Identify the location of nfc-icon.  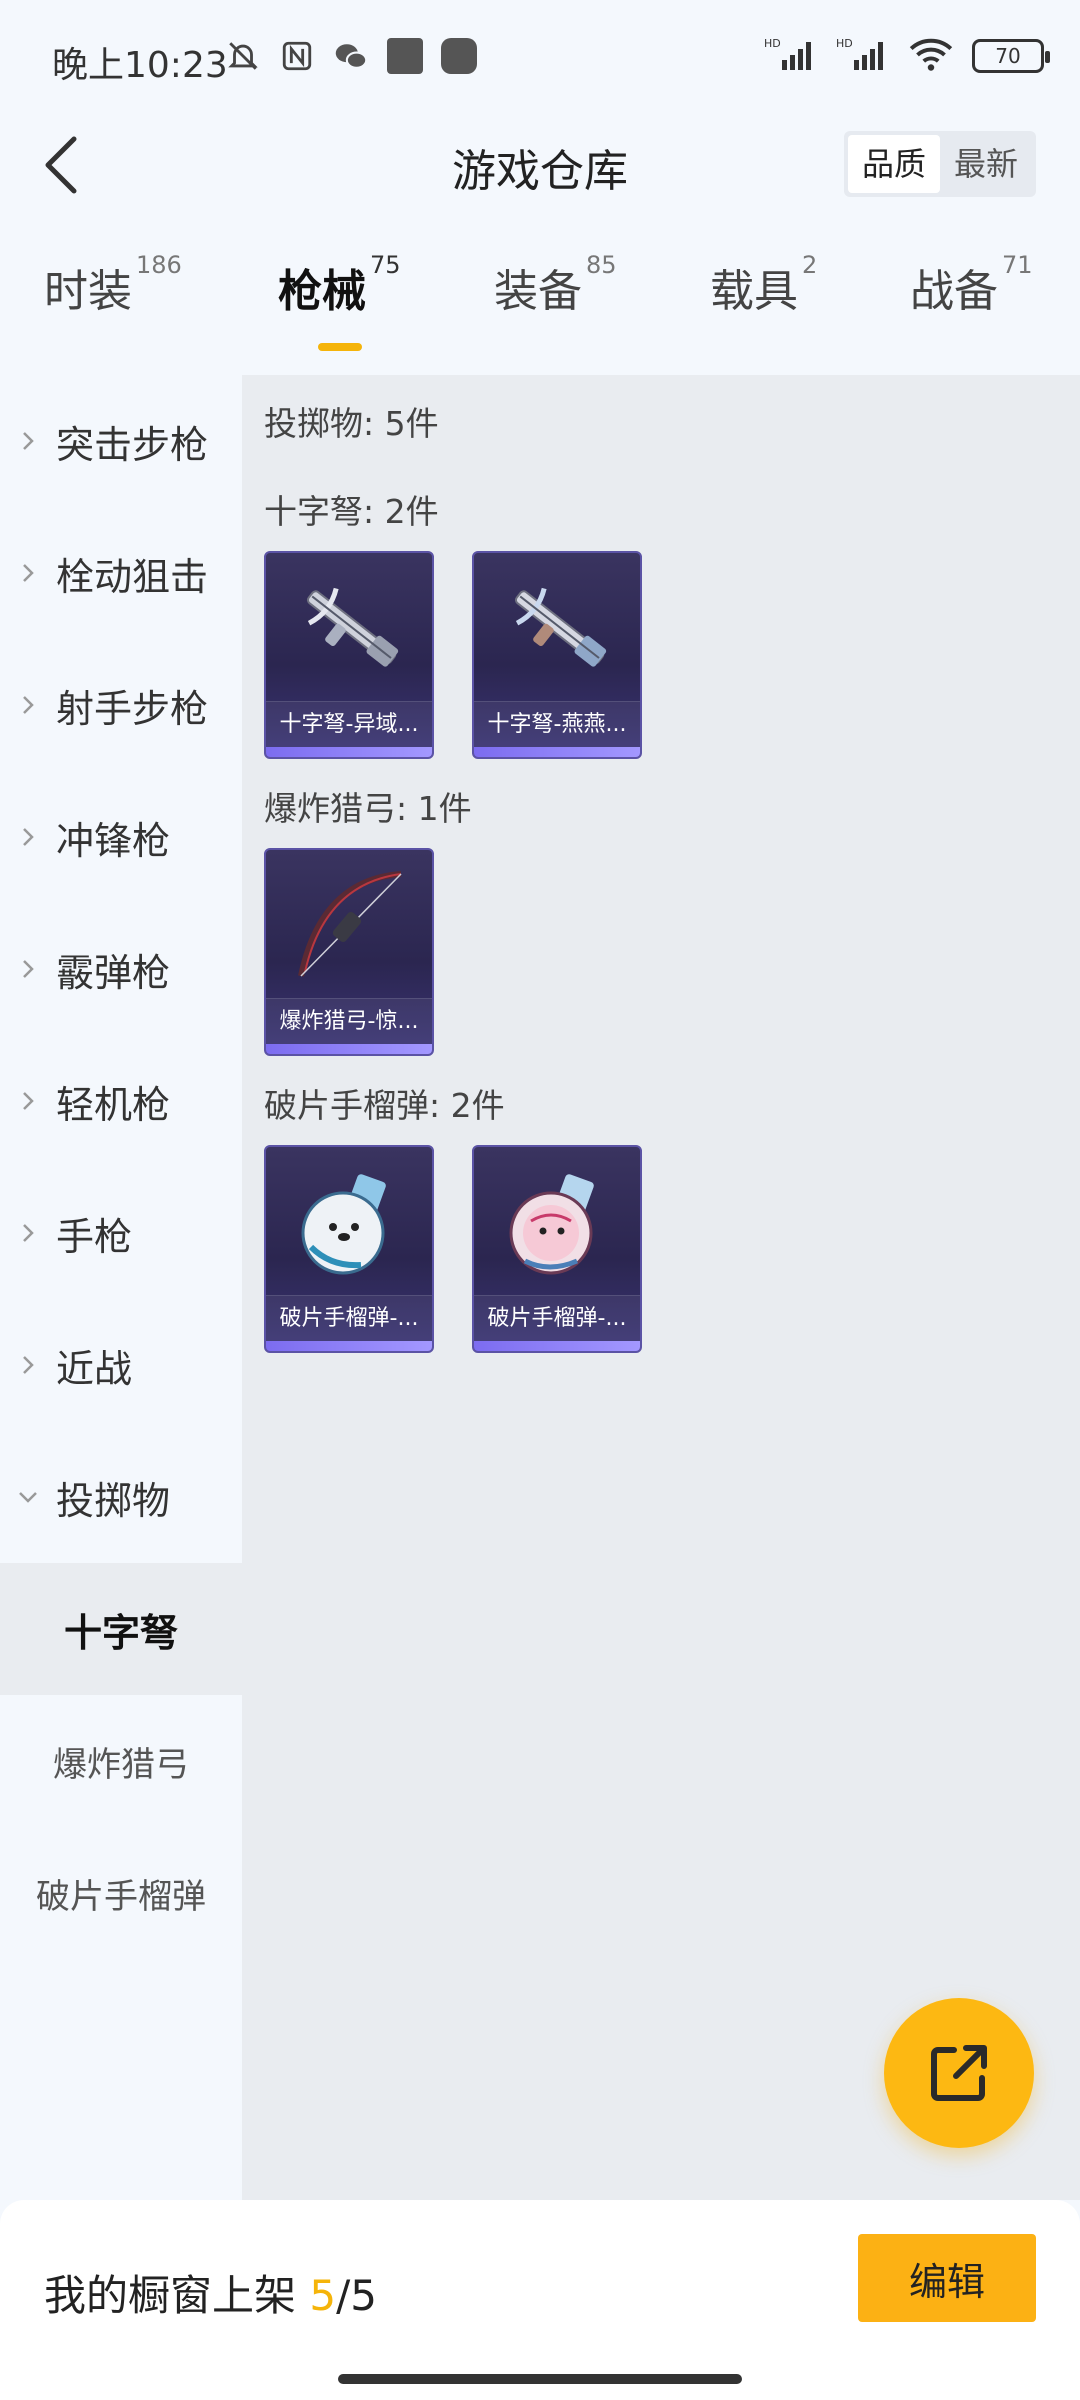
(297, 56).